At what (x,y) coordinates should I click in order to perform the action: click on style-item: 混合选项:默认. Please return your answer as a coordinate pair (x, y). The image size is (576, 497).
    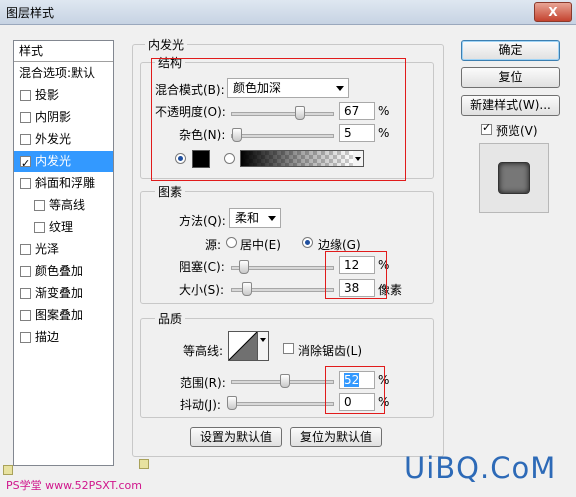
    Looking at the image, I should click on (63, 73).